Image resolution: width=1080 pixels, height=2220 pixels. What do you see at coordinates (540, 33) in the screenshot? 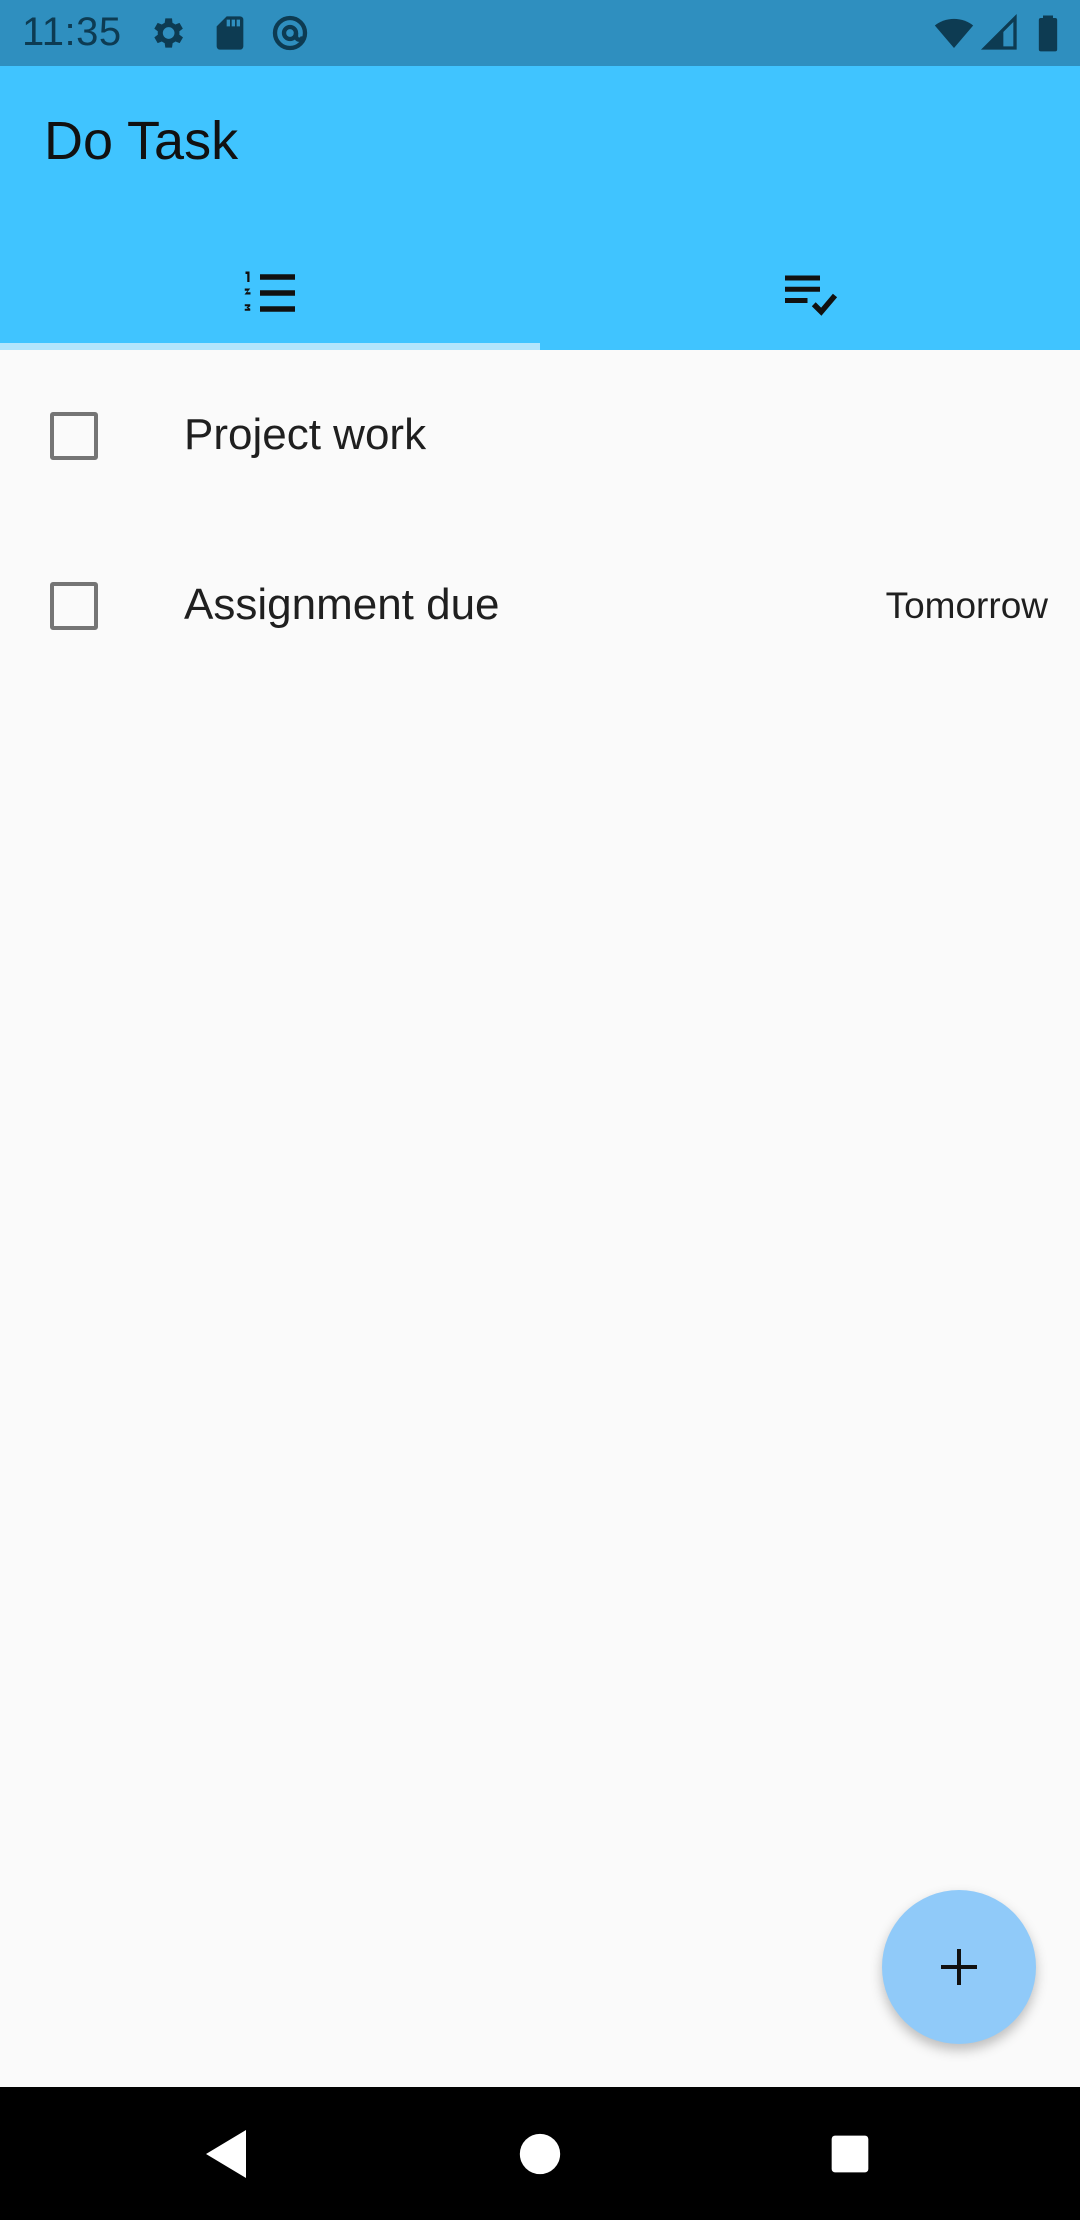
I see `status-bar: 11:35` at bounding box center [540, 33].